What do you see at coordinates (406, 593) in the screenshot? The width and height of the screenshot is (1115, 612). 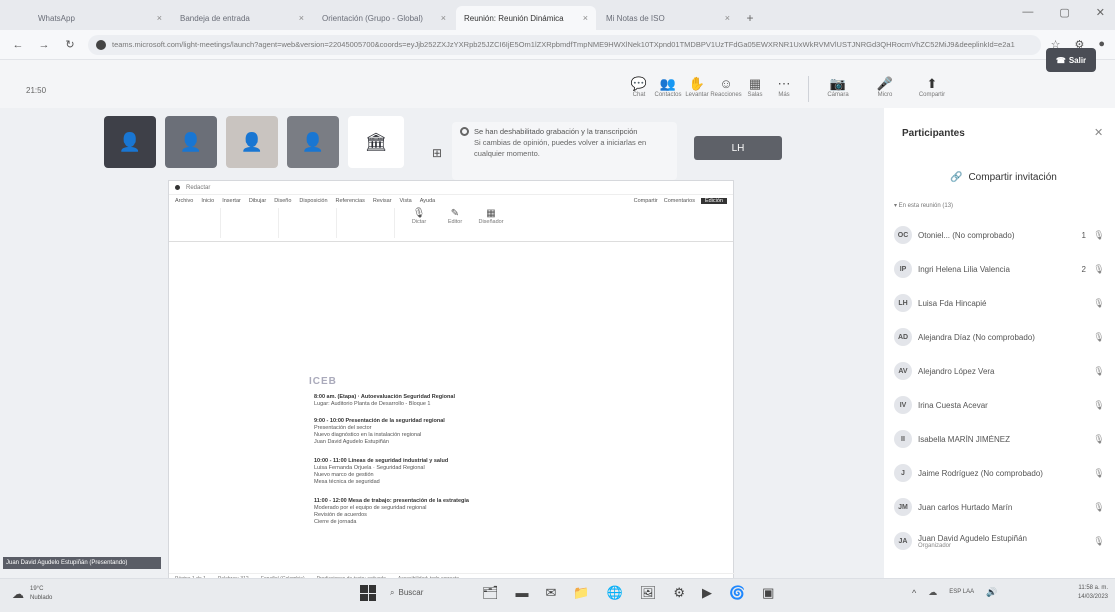 I see `taskbar-search: ⌕ Buscar` at bounding box center [406, 593].